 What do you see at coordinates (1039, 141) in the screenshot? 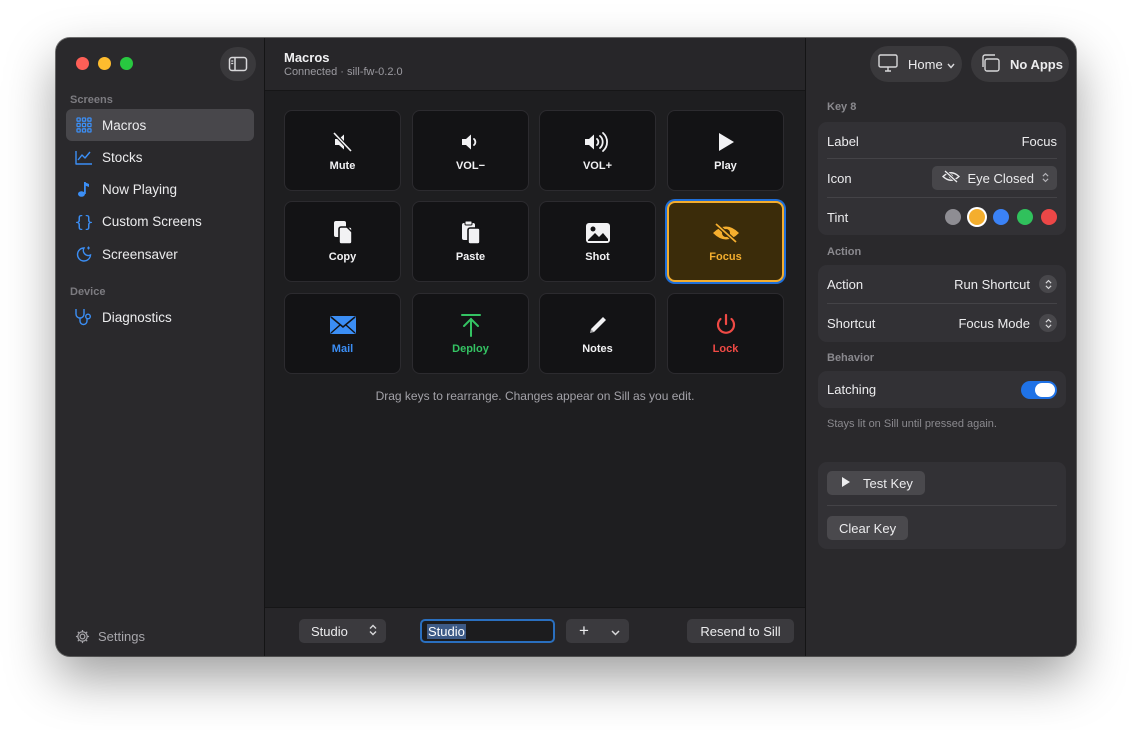
I see `label-field-value: Focus` at bounding box center [1039, 141].